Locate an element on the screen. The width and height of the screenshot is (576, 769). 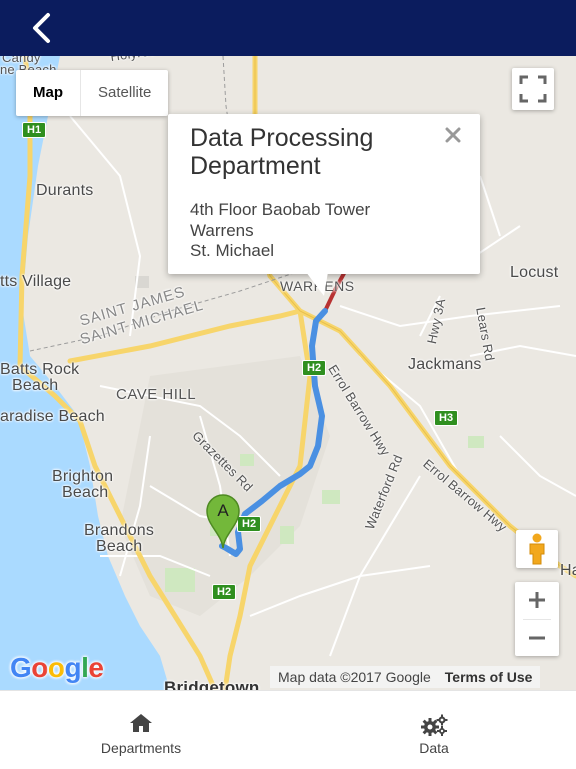
close-icon is located at coordinates (453, 135).